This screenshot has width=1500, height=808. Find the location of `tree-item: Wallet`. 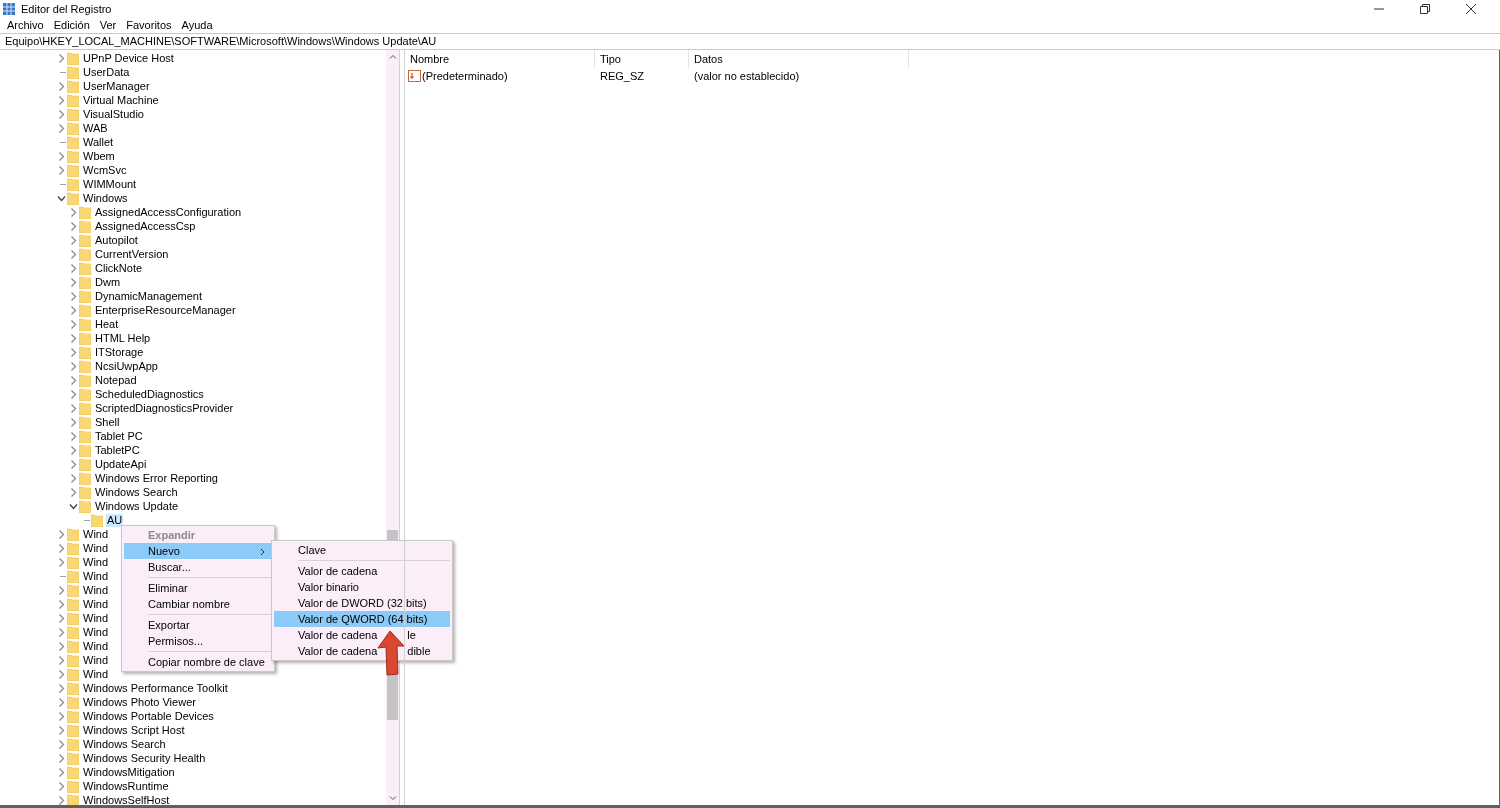

tree-item: Wallet is located at coordinates (98, 142).